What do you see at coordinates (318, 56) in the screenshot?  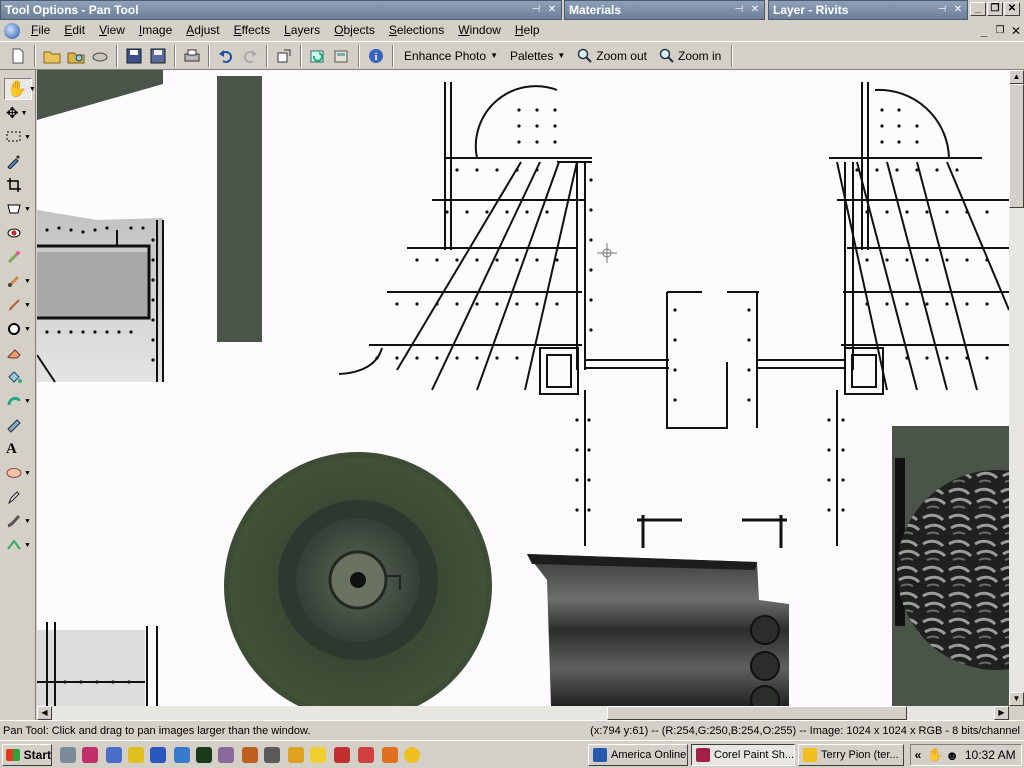 I see `refresh-icon` at bounding box center [318, 56].